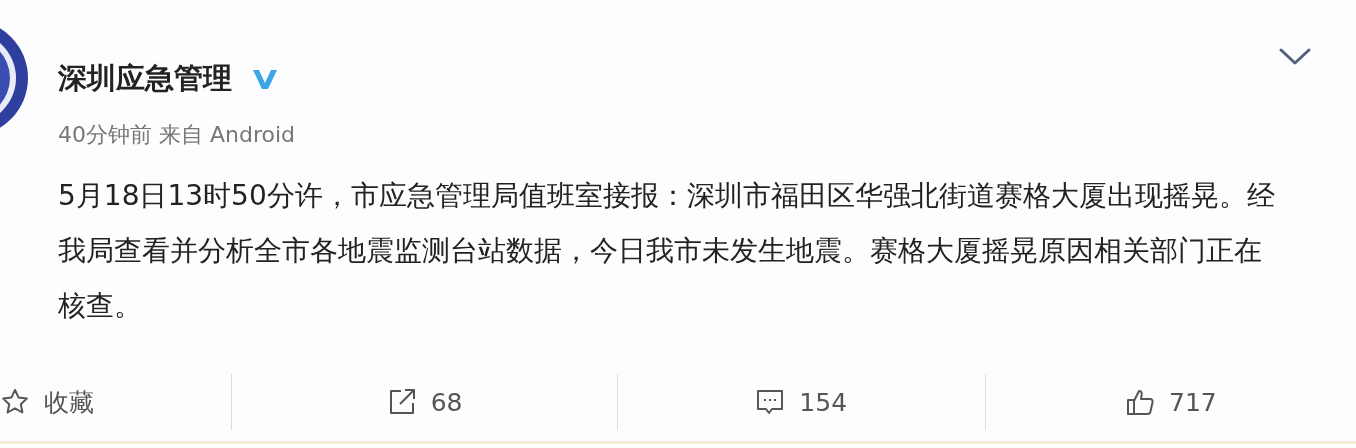 Image resolution: width=1356 pixels, height=448 pixels. I want to click on like-button: 717, so click(1171, 402).